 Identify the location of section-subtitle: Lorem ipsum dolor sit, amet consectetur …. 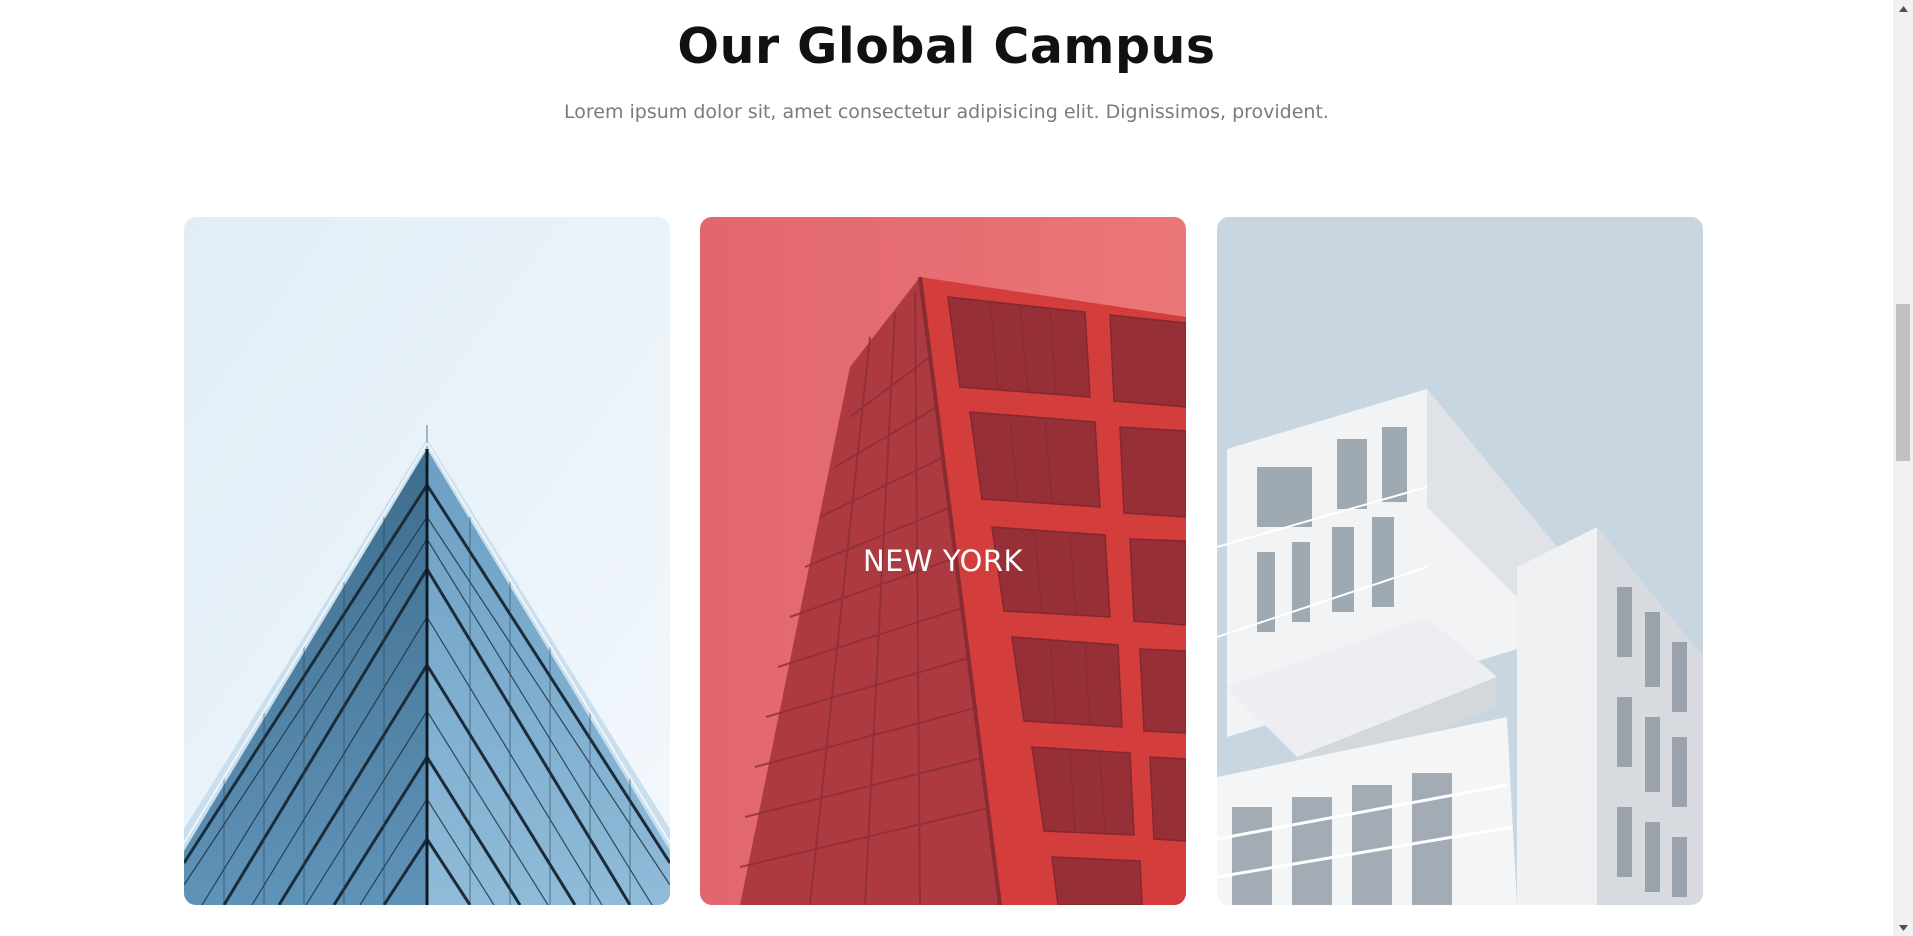
(946, 112).